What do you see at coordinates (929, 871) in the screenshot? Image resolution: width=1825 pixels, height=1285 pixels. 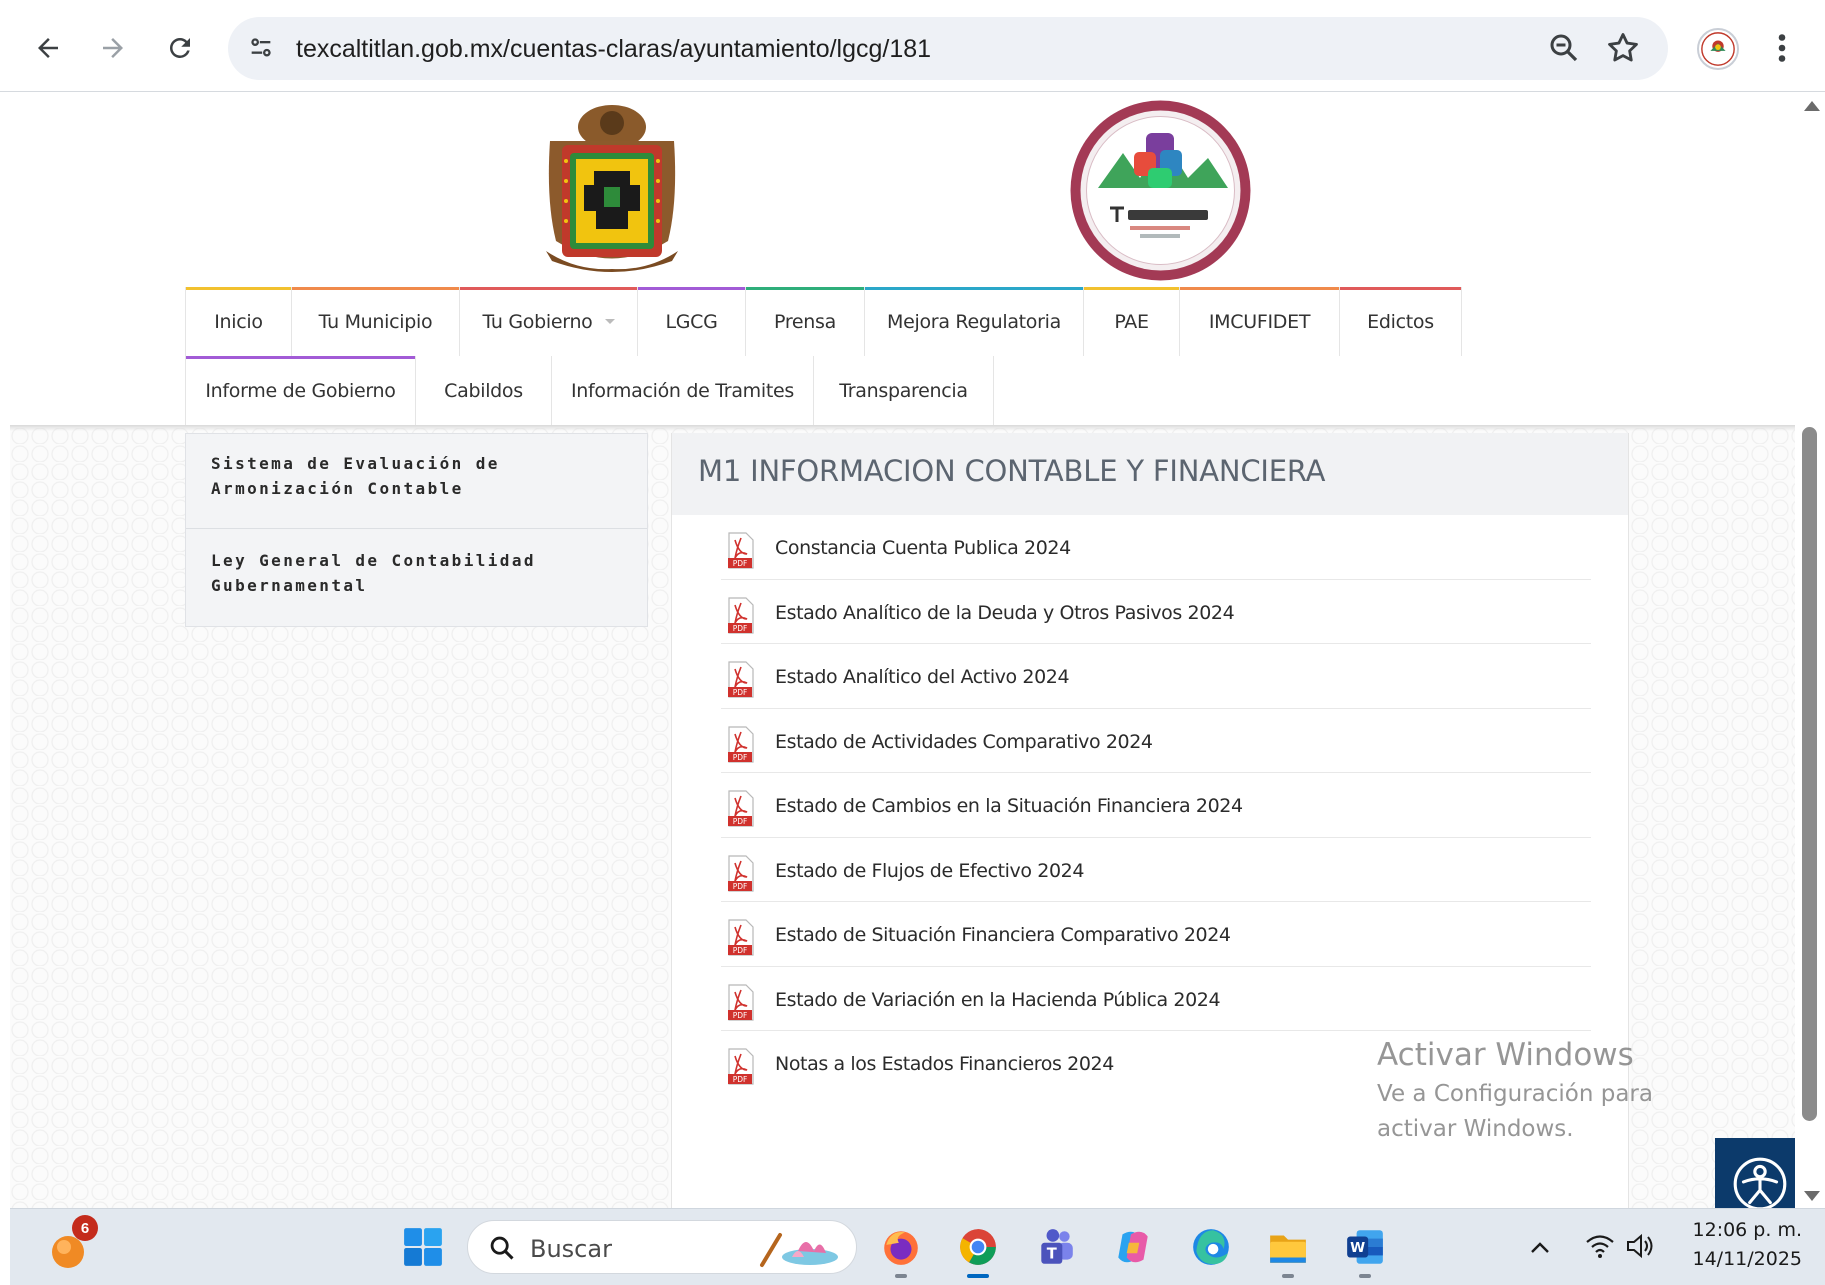 I see `document-link: Estado de Flujos de Efectivo 2024` at bounding box center [929, 871].